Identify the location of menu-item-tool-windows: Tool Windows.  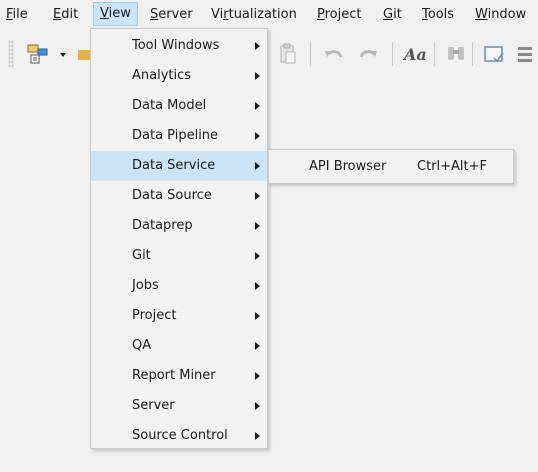
(179, 46).